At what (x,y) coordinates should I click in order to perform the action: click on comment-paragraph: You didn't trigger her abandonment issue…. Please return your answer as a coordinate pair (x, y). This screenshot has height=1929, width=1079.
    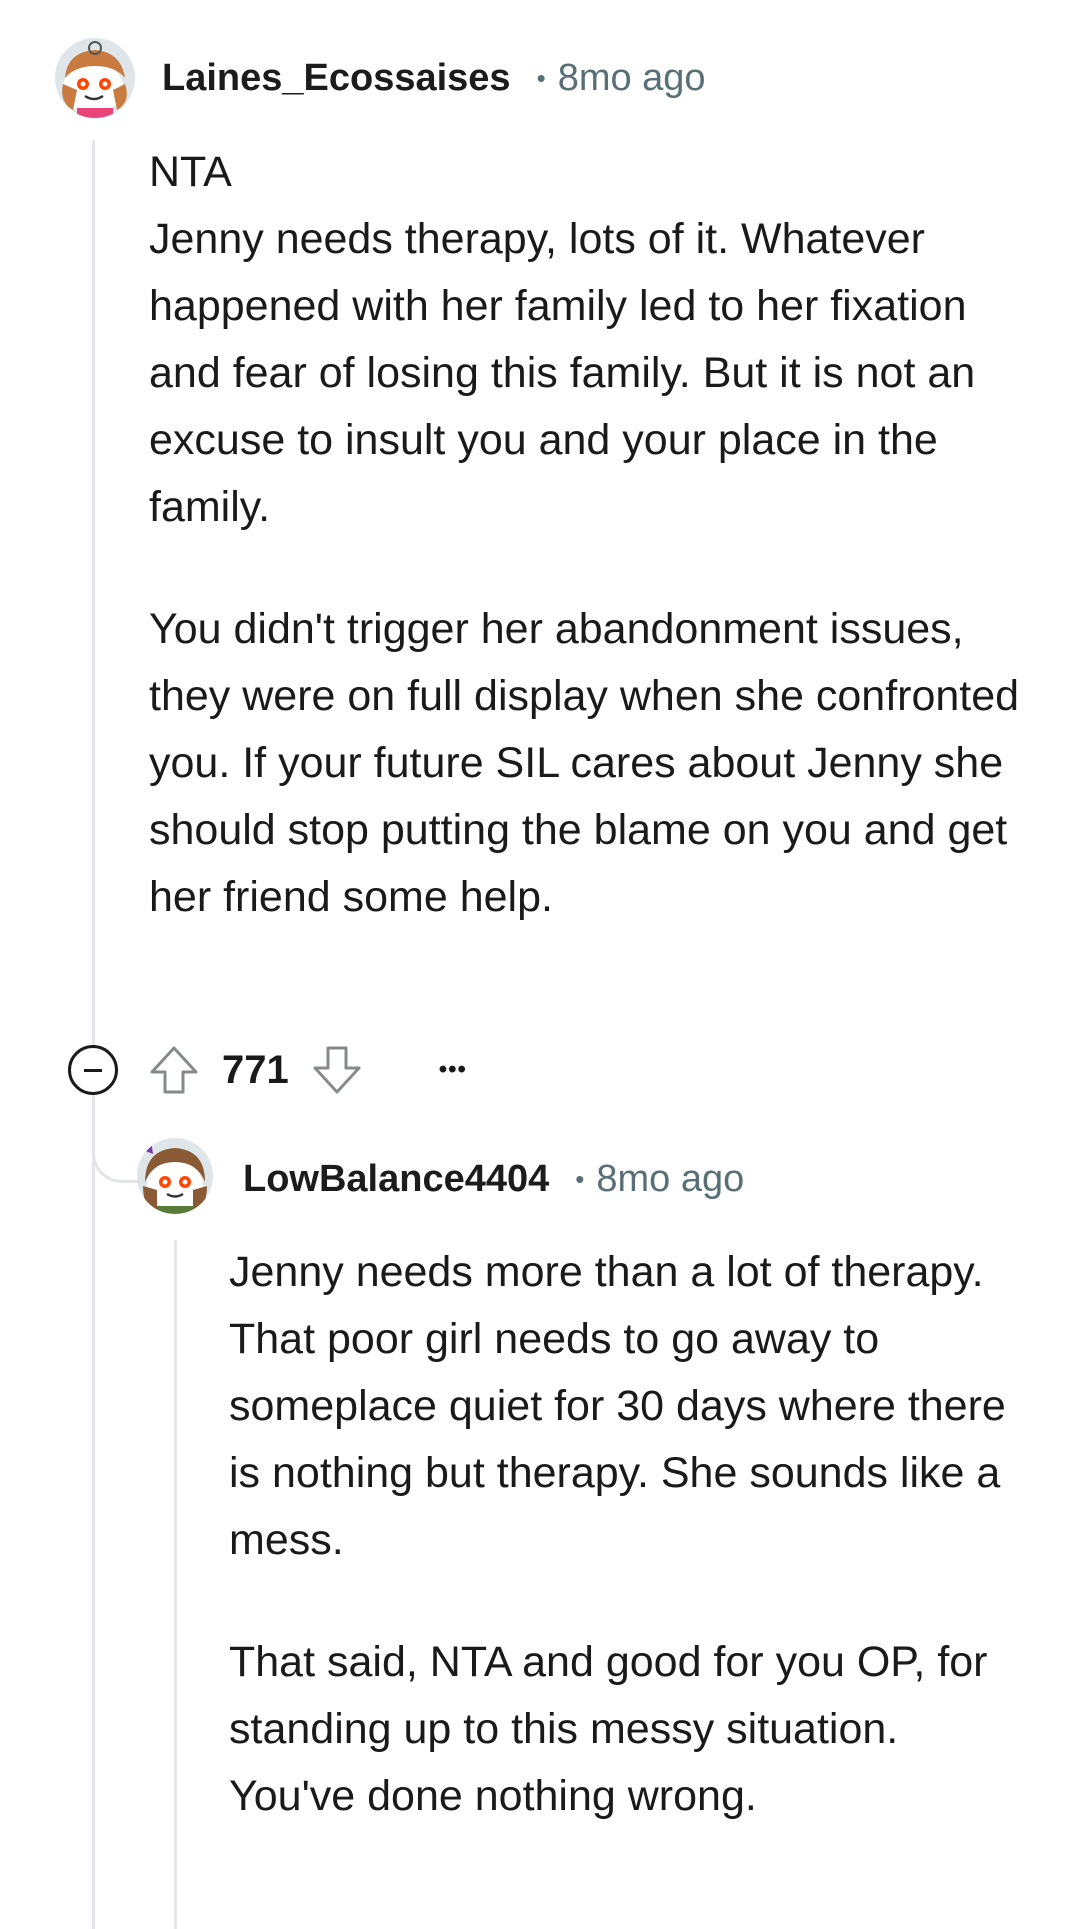
    Looking at the image, I should click on (584, 763).